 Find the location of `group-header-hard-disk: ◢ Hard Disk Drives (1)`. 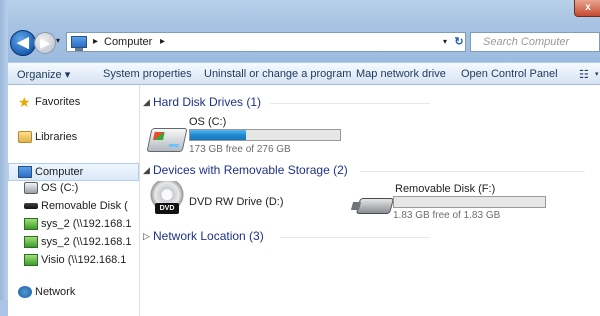

group-header-hard-disk: ◢ Hard Disk Drives (1) is located at coordinates (290, 103).